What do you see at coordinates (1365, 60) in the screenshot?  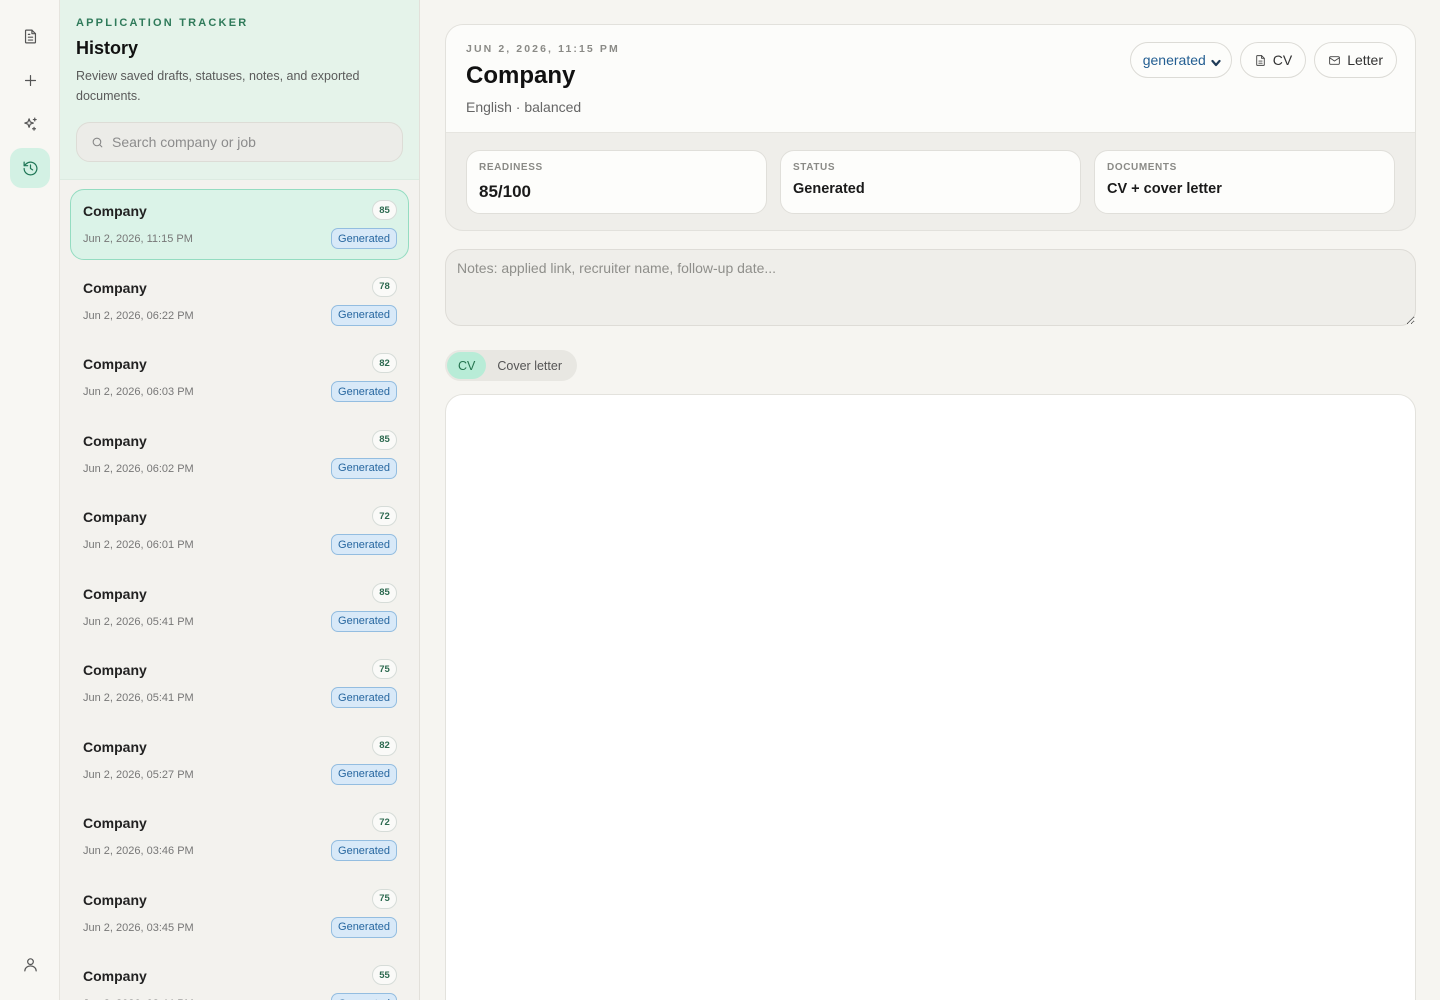 I see `letter-button-label: Letter` at bounding box center [1365, 60].